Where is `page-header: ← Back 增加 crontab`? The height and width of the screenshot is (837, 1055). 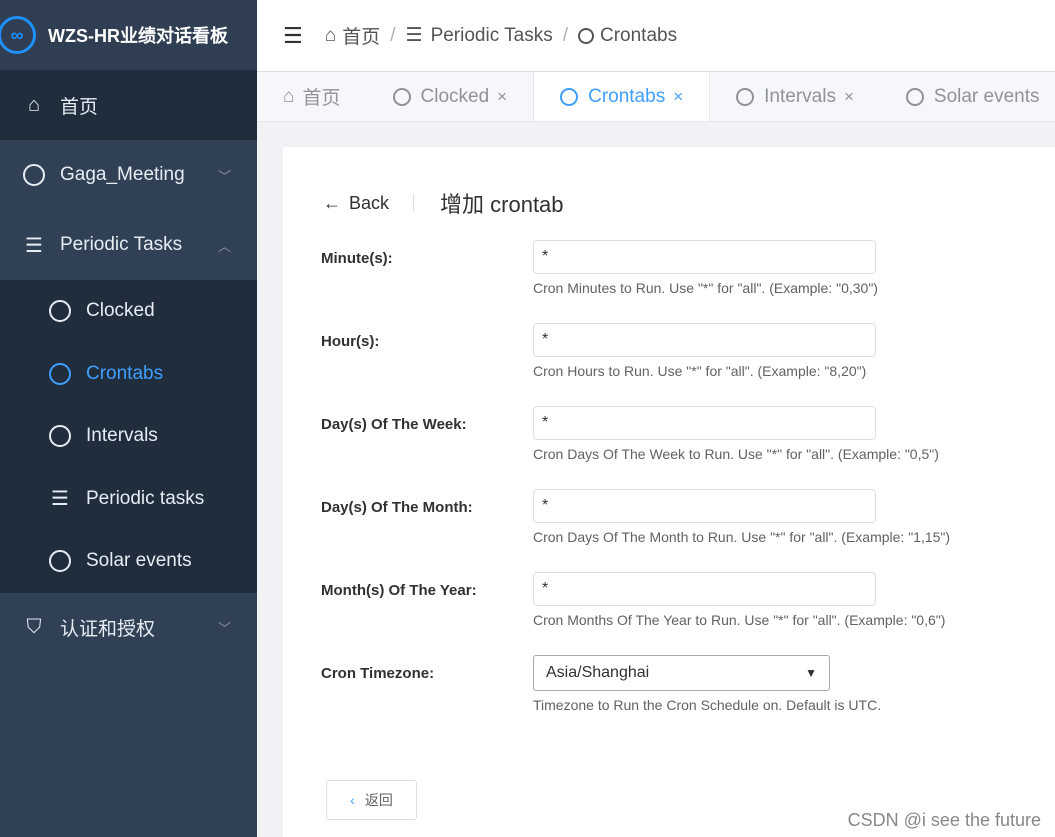
page-header: ← Back 增加 crontab is located at coordinates (443, 203).